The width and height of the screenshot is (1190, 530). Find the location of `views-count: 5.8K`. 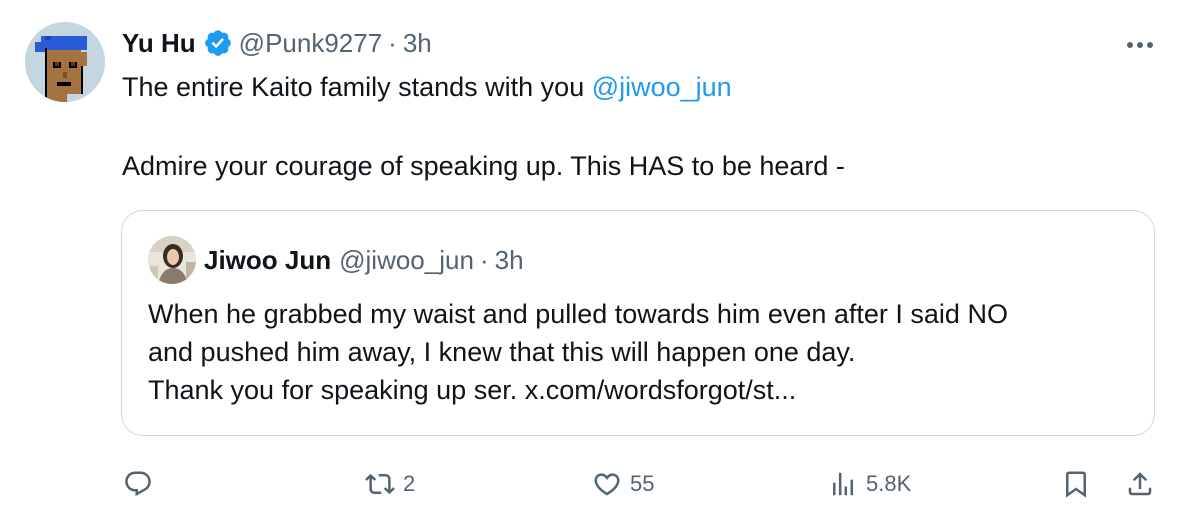

views-count: 5.8K is located at coordinates (889, 483).